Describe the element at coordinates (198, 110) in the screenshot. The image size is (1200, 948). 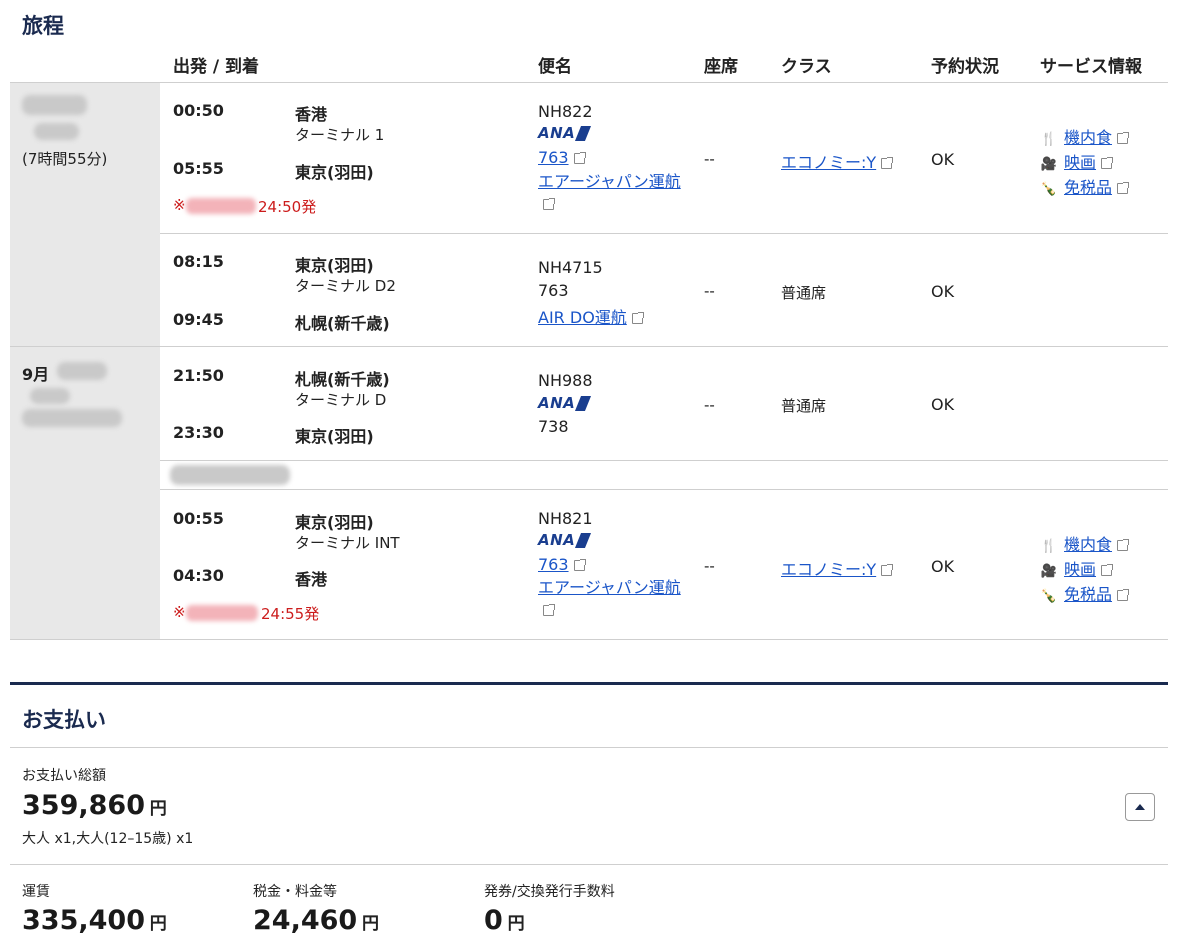
I see `seg1-dep-time: 00:50` at that location.